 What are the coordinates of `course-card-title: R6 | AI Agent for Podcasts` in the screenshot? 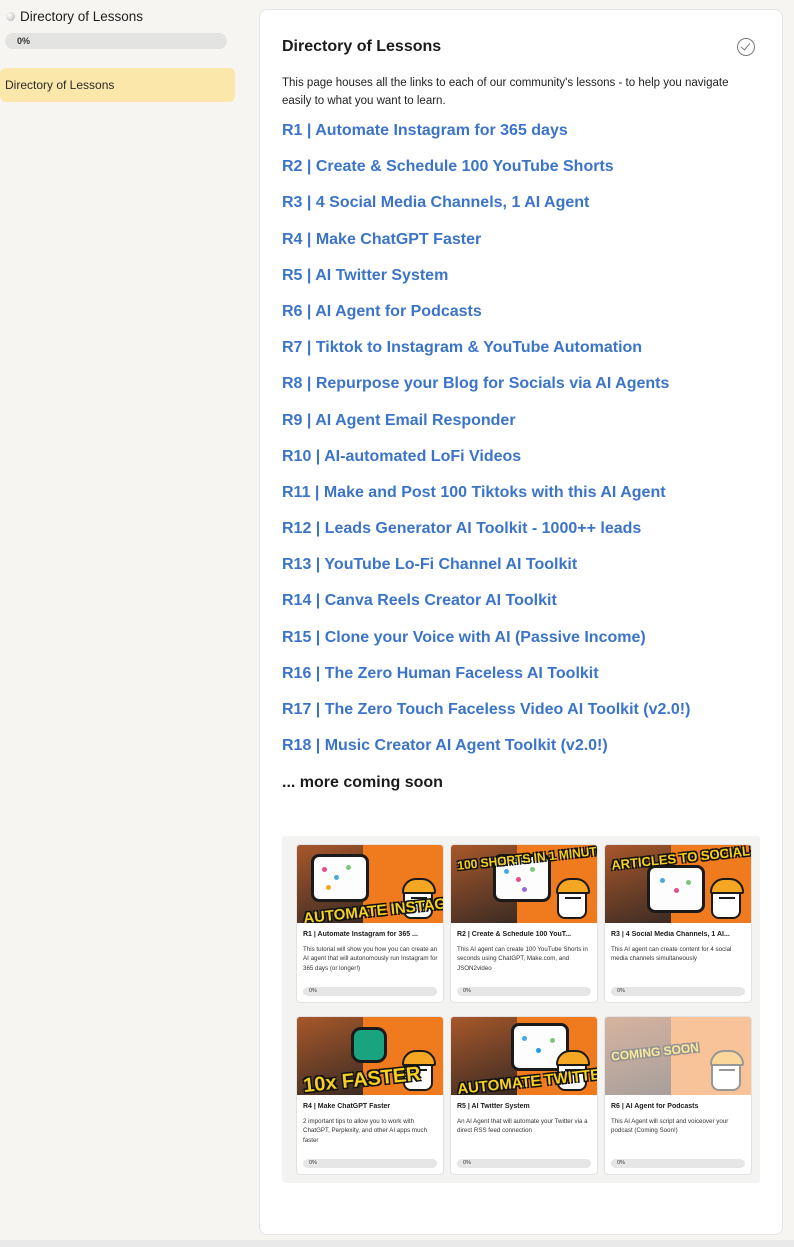 It's located at (655, 1106).